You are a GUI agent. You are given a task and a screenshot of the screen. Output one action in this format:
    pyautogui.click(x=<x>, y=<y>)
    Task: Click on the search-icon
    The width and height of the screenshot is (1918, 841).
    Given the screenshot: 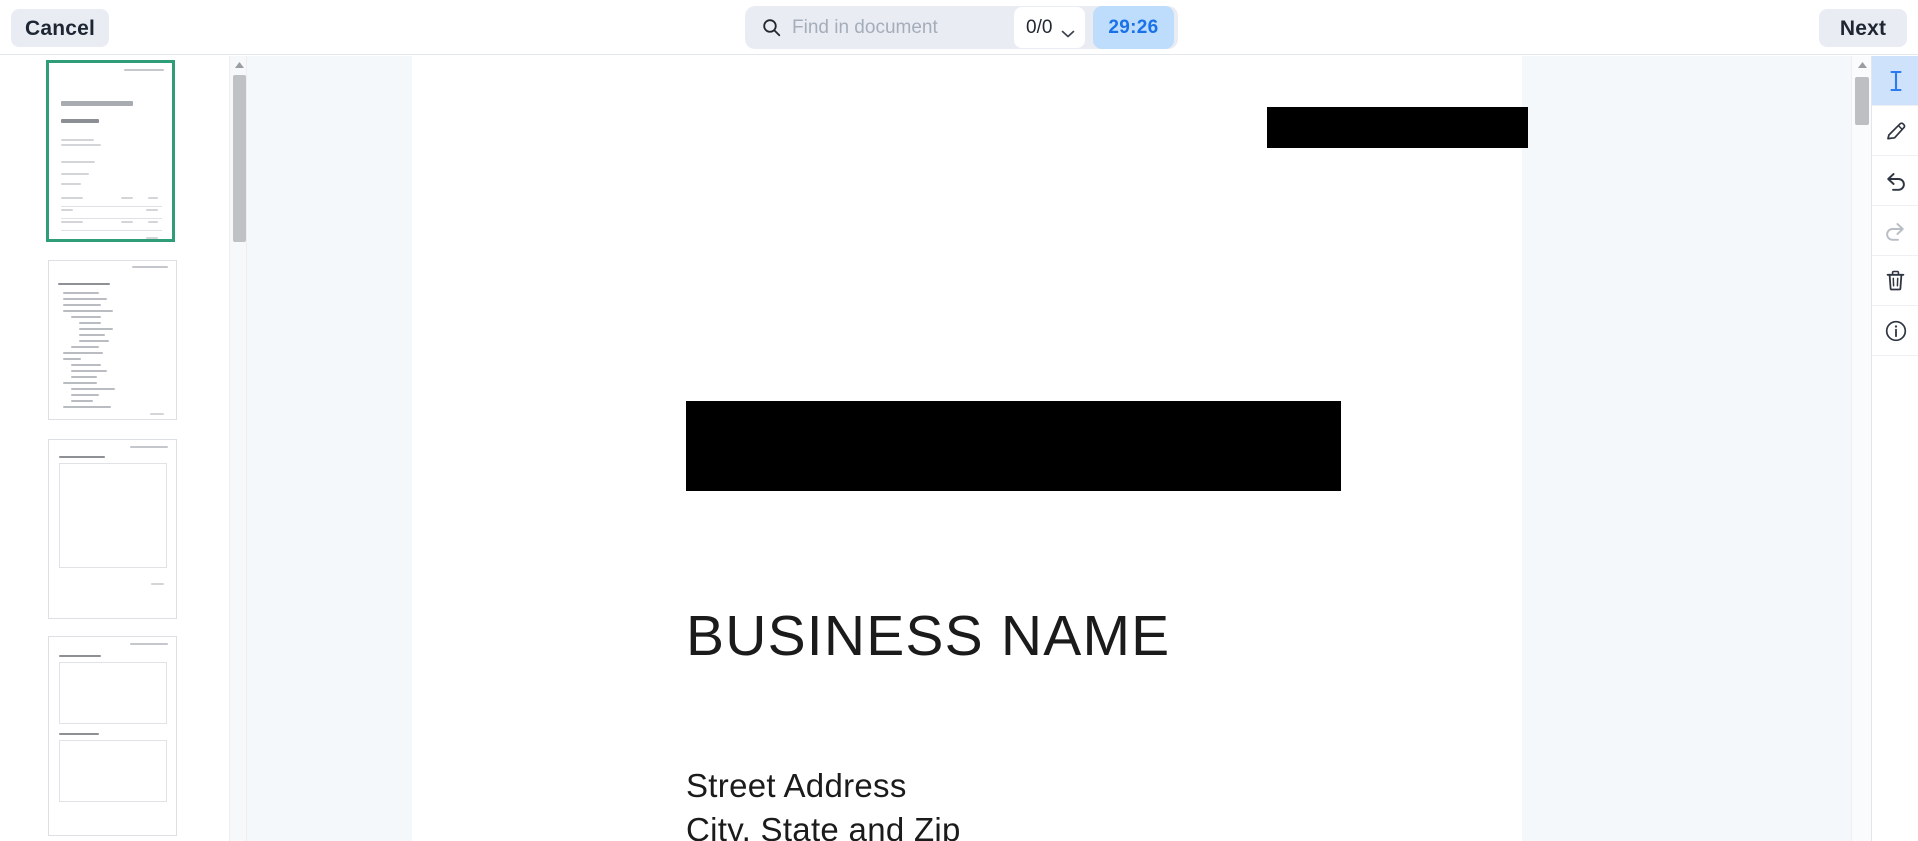 What is the action you would take?
    pyautogui.click(x=772, y=28)
    